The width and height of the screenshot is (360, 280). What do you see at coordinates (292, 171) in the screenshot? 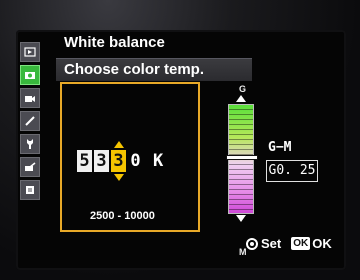
I see `tint-value: G0. 25` at bounding box center [292, 171].